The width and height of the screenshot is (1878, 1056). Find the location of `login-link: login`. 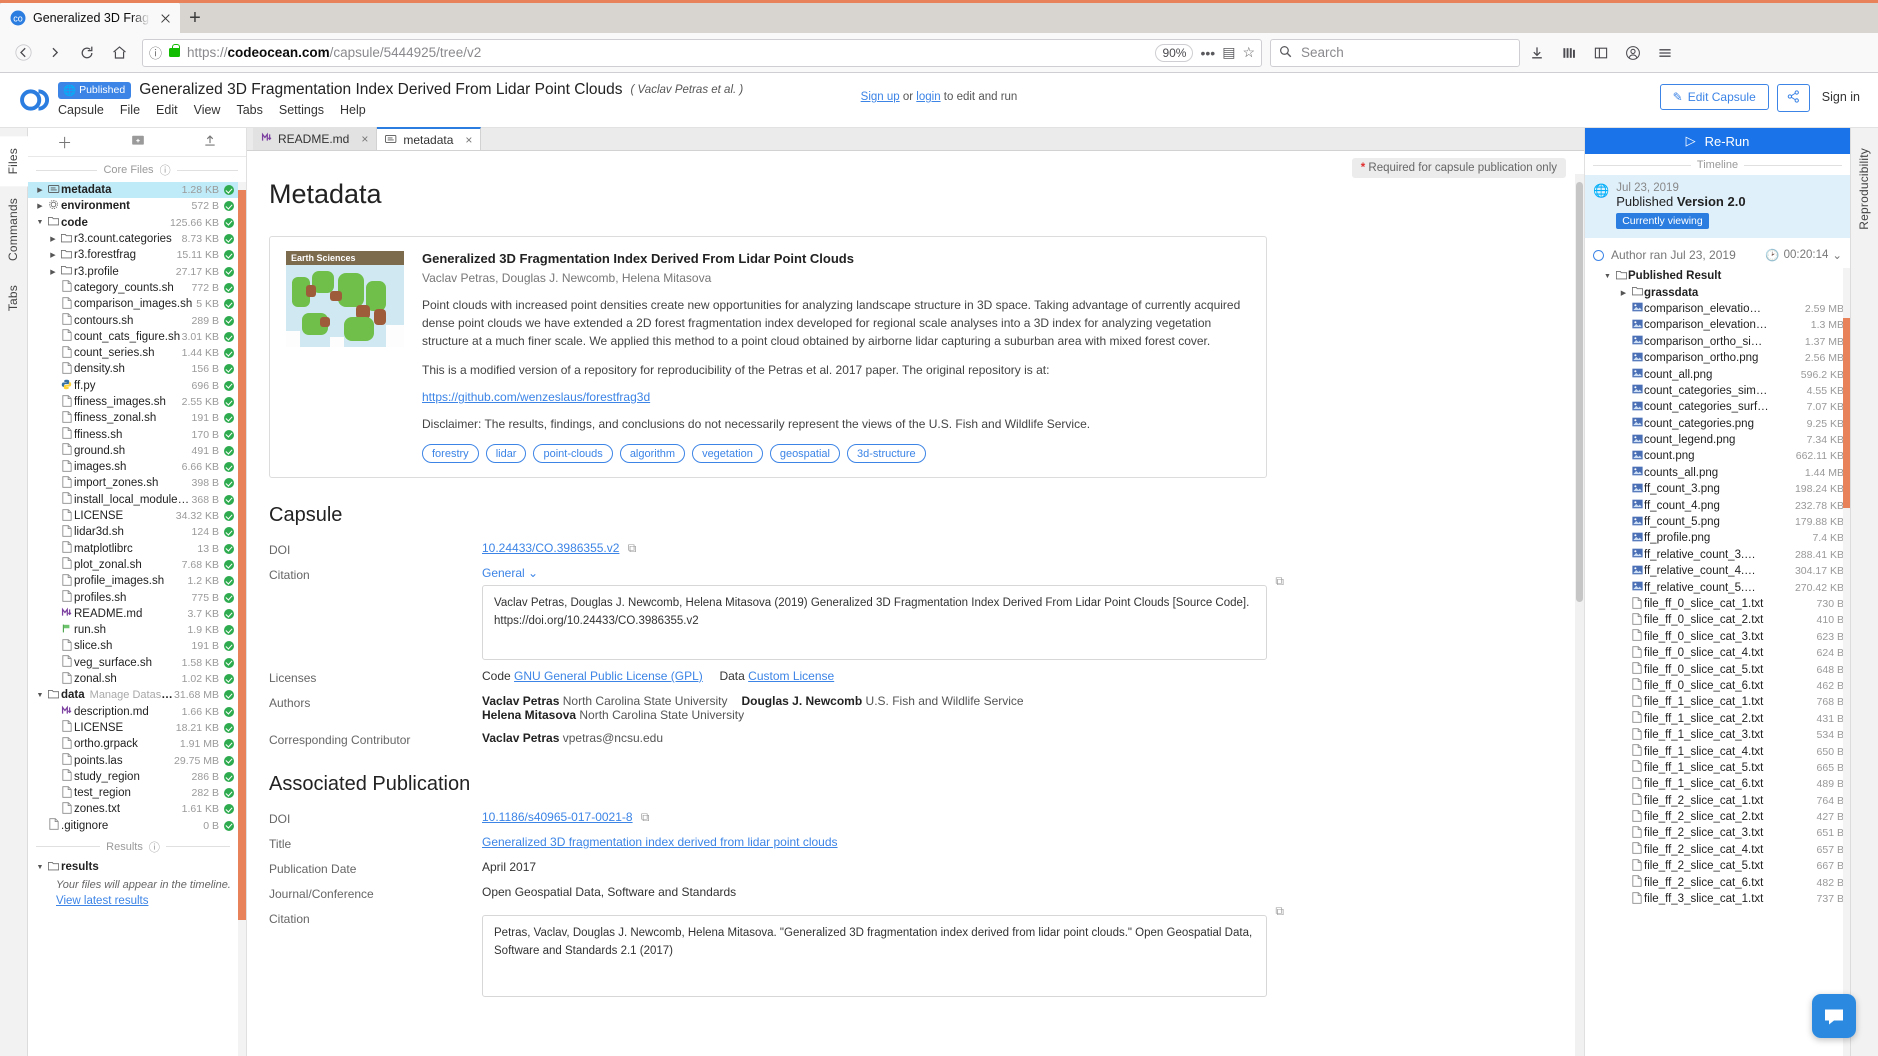

login-link: login is located at coordinates (928, 97).